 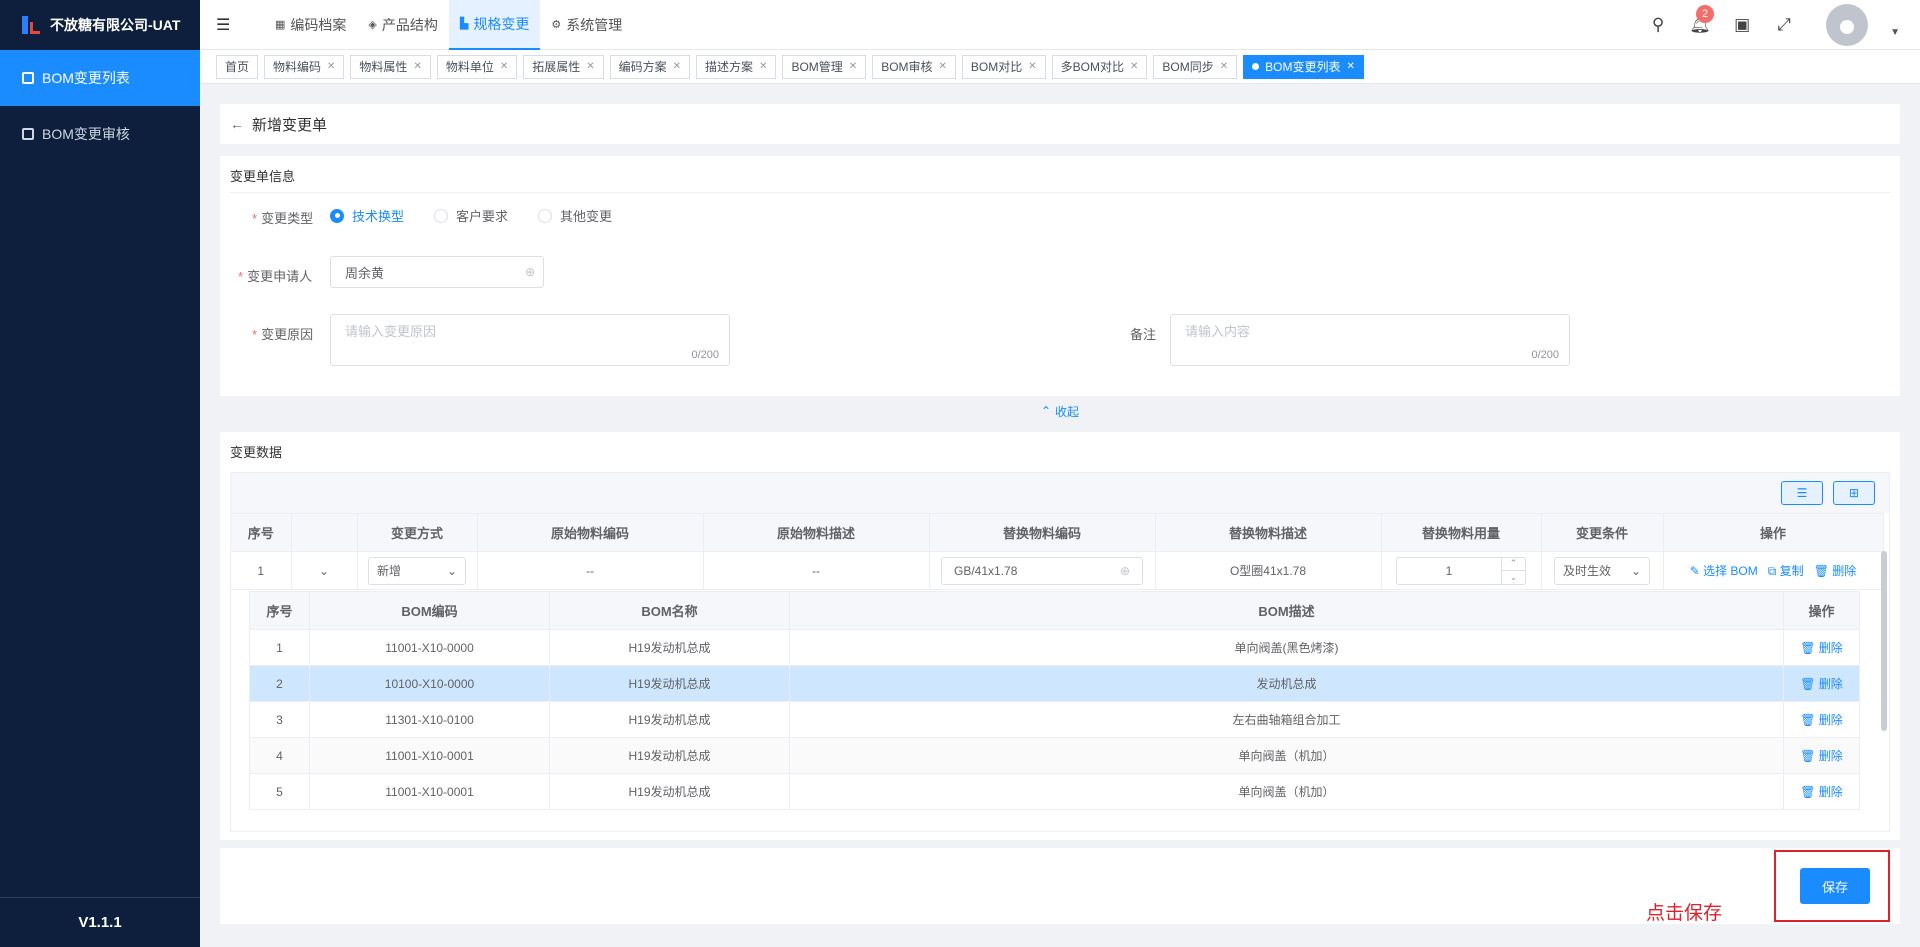 I want to click on fullscreen-icon: ⤢, so click(x=1784, y=25).